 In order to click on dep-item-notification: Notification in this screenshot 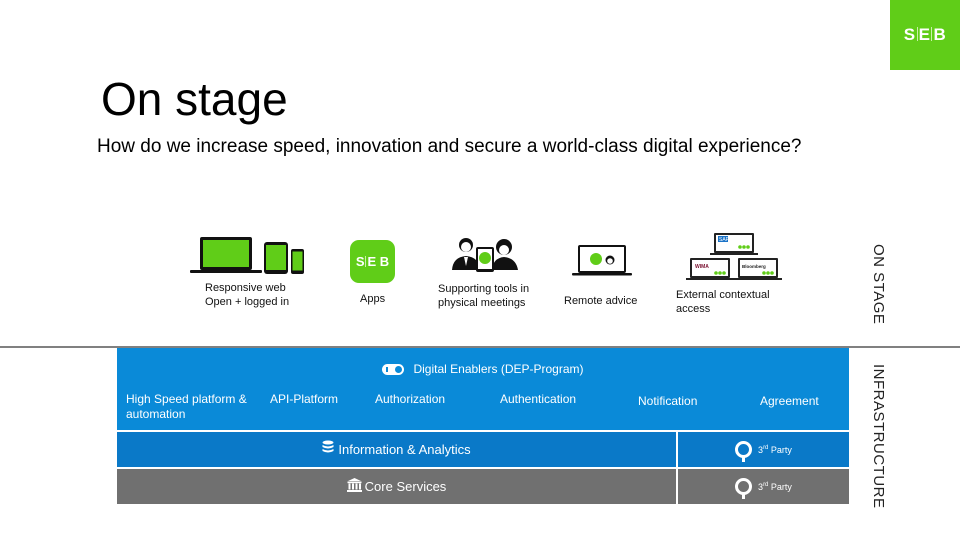, I will do `click(668, 401)`.